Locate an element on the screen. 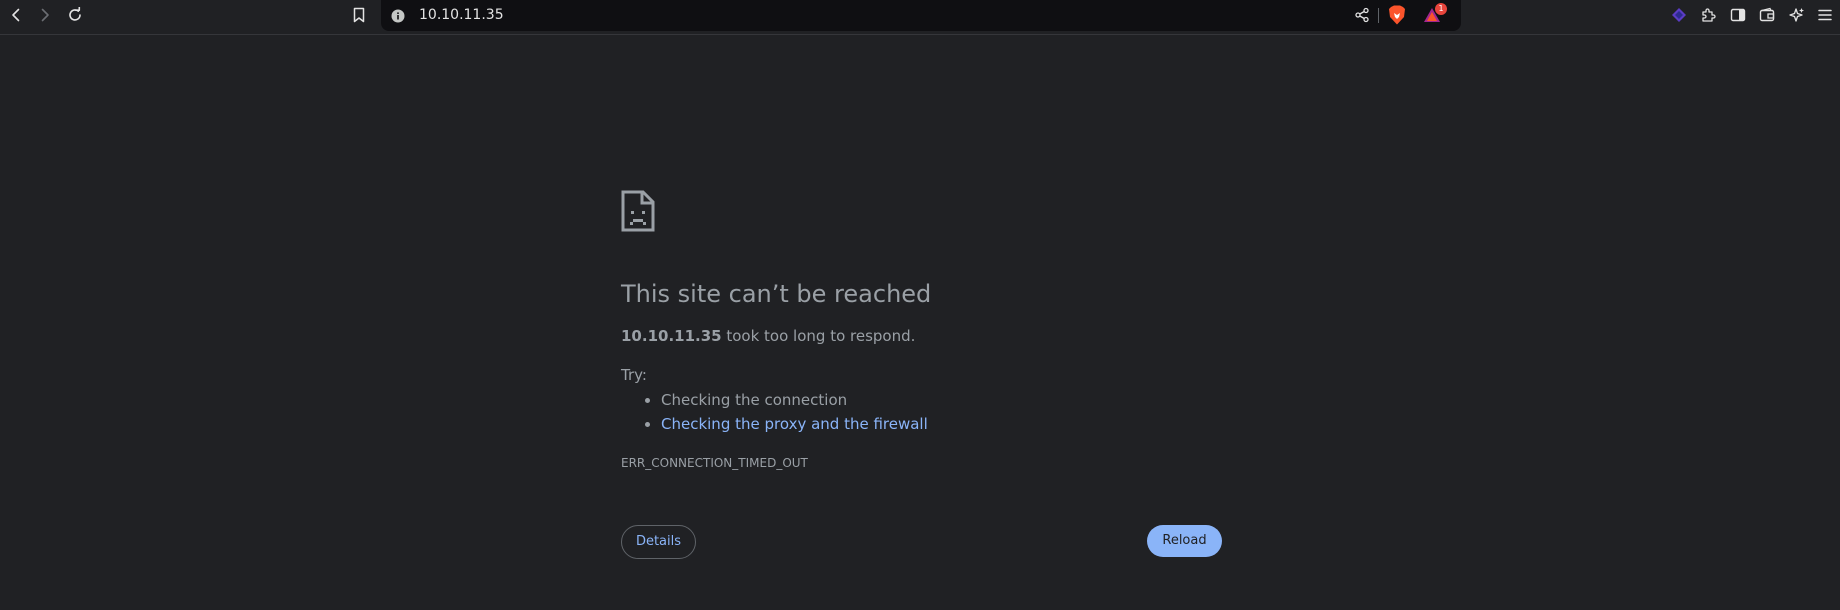 This screenshot has height=610, width=1840. check-proxy-firewall-link: Checking the proxy and the firewall is located at coordinates (794, 424).